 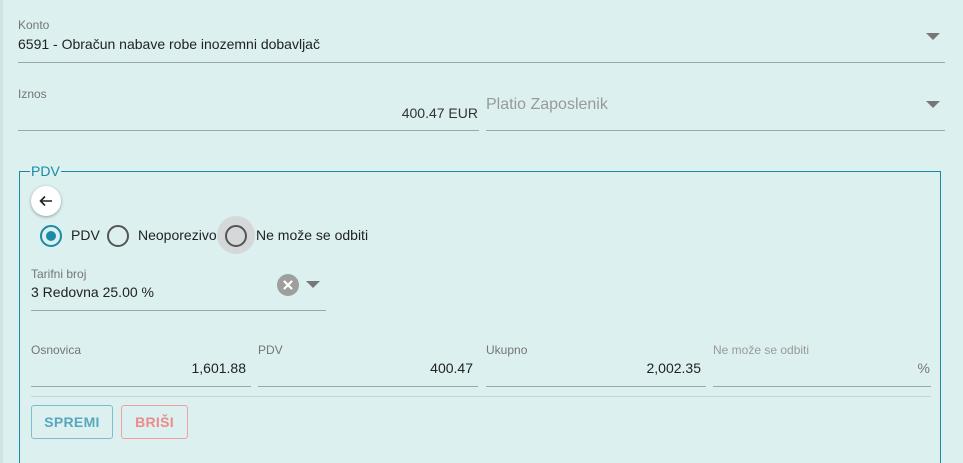 What do you see at coordinates (761, 350) in the screenshot?
I see `ne-moze-se-odbiti-label: Ne može se odbiti` at bounding box center [761, 350].